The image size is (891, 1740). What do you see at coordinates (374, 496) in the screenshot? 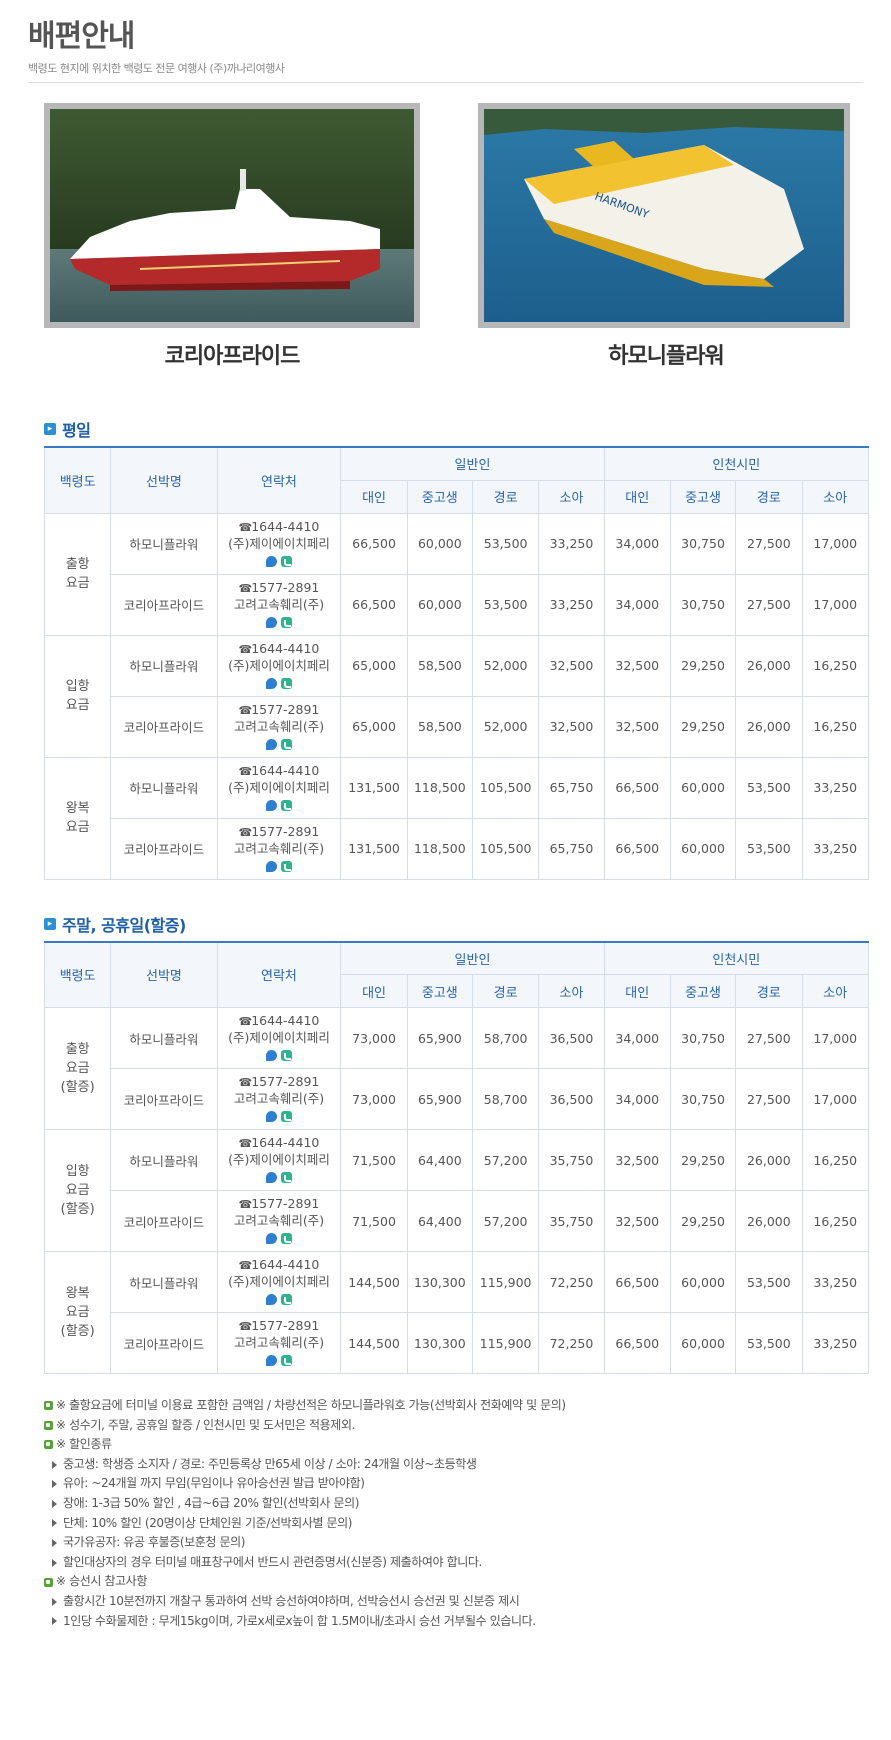
I see `header-adult: 대인` at bounding box center [374, 496].